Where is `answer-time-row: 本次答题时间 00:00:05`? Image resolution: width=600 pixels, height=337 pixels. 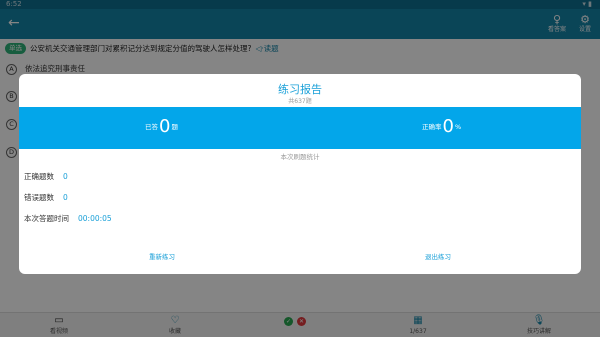 answer-time-row: 本次答题时间 00:00:05 is located at coordinates (68, 219).